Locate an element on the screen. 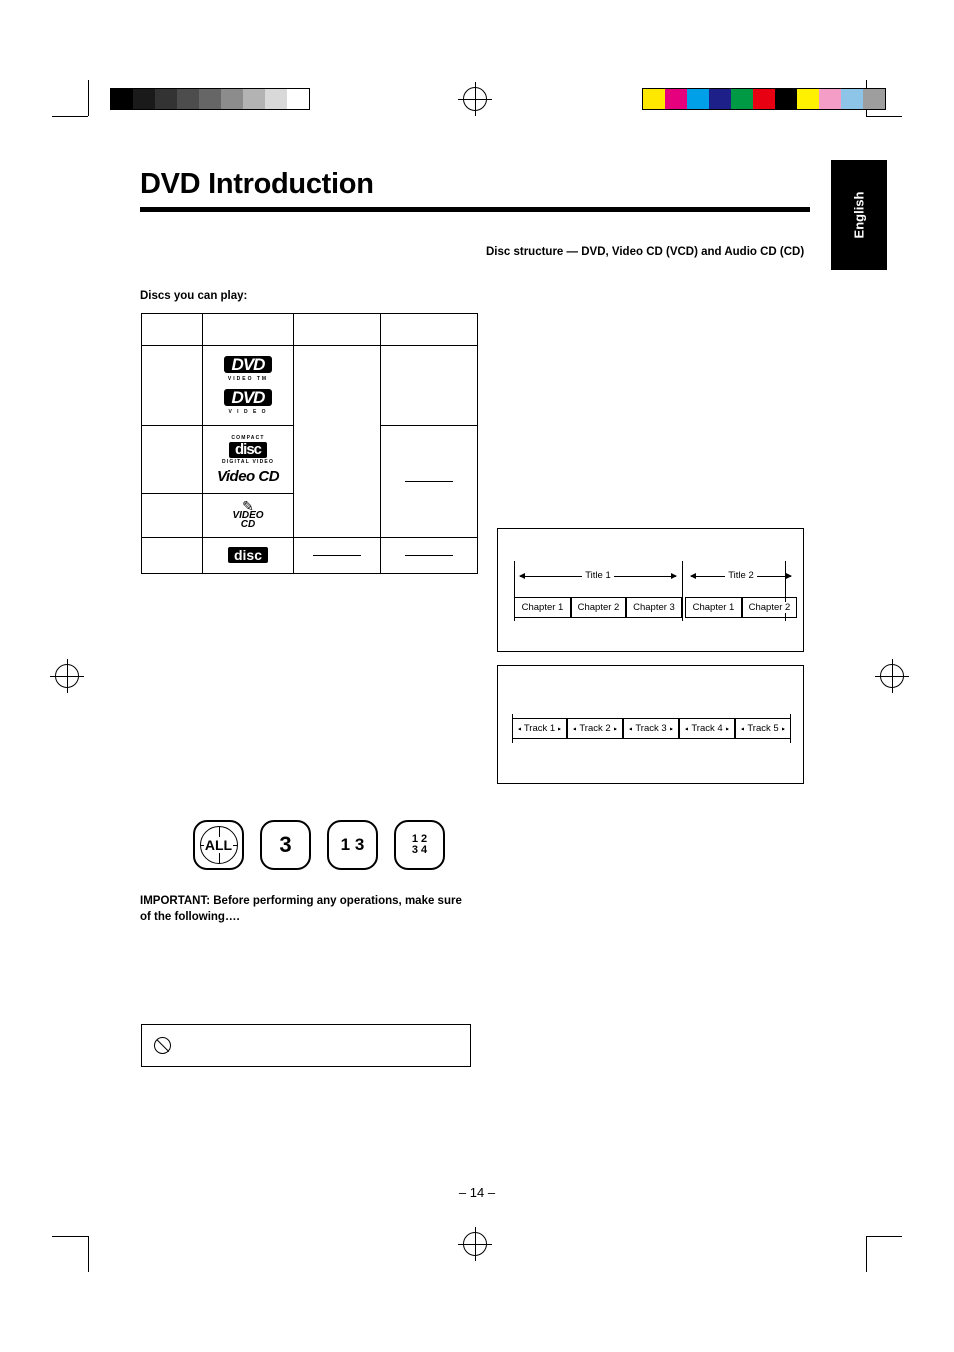 This screenshot has width=954, height=1352. language-tab: English is located at coordinates (859, 215).